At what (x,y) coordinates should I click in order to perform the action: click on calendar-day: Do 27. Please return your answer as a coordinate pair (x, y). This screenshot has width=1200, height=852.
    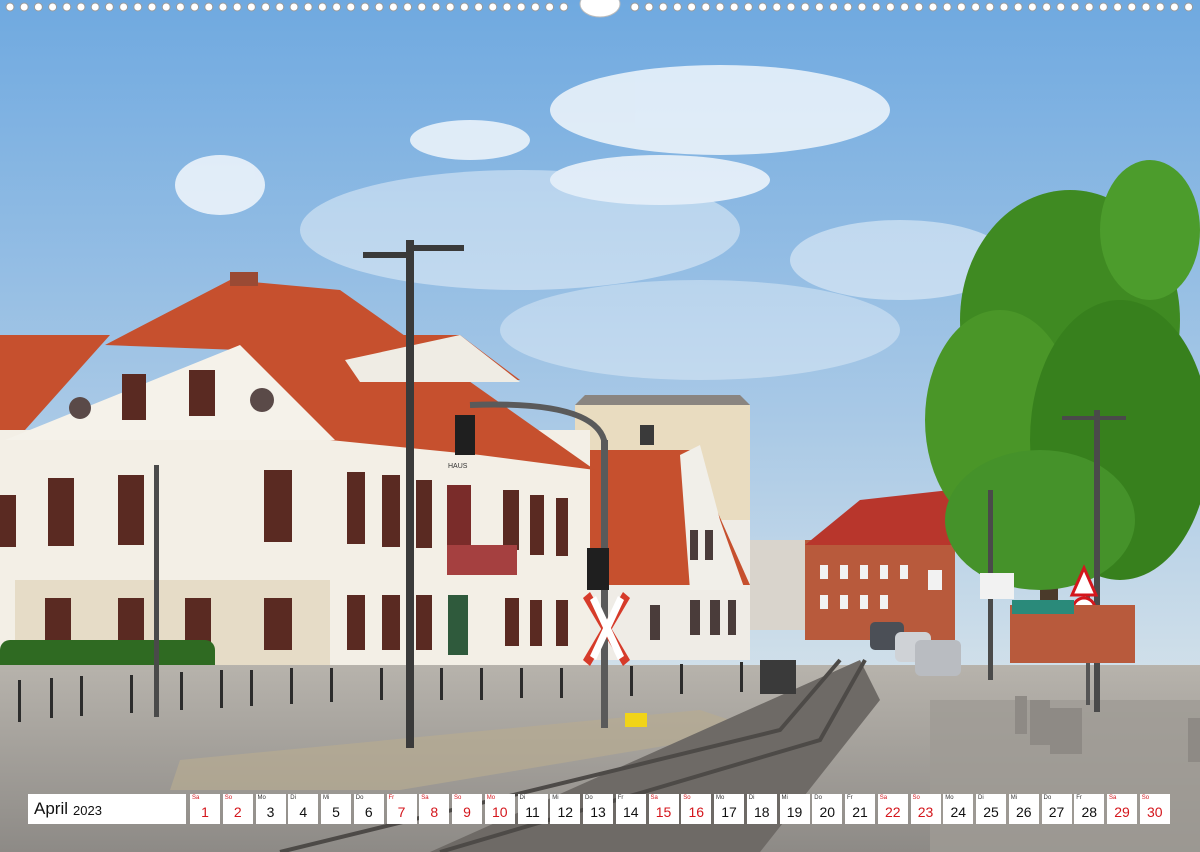
    Looking at the image, I should click on (1056, 809).